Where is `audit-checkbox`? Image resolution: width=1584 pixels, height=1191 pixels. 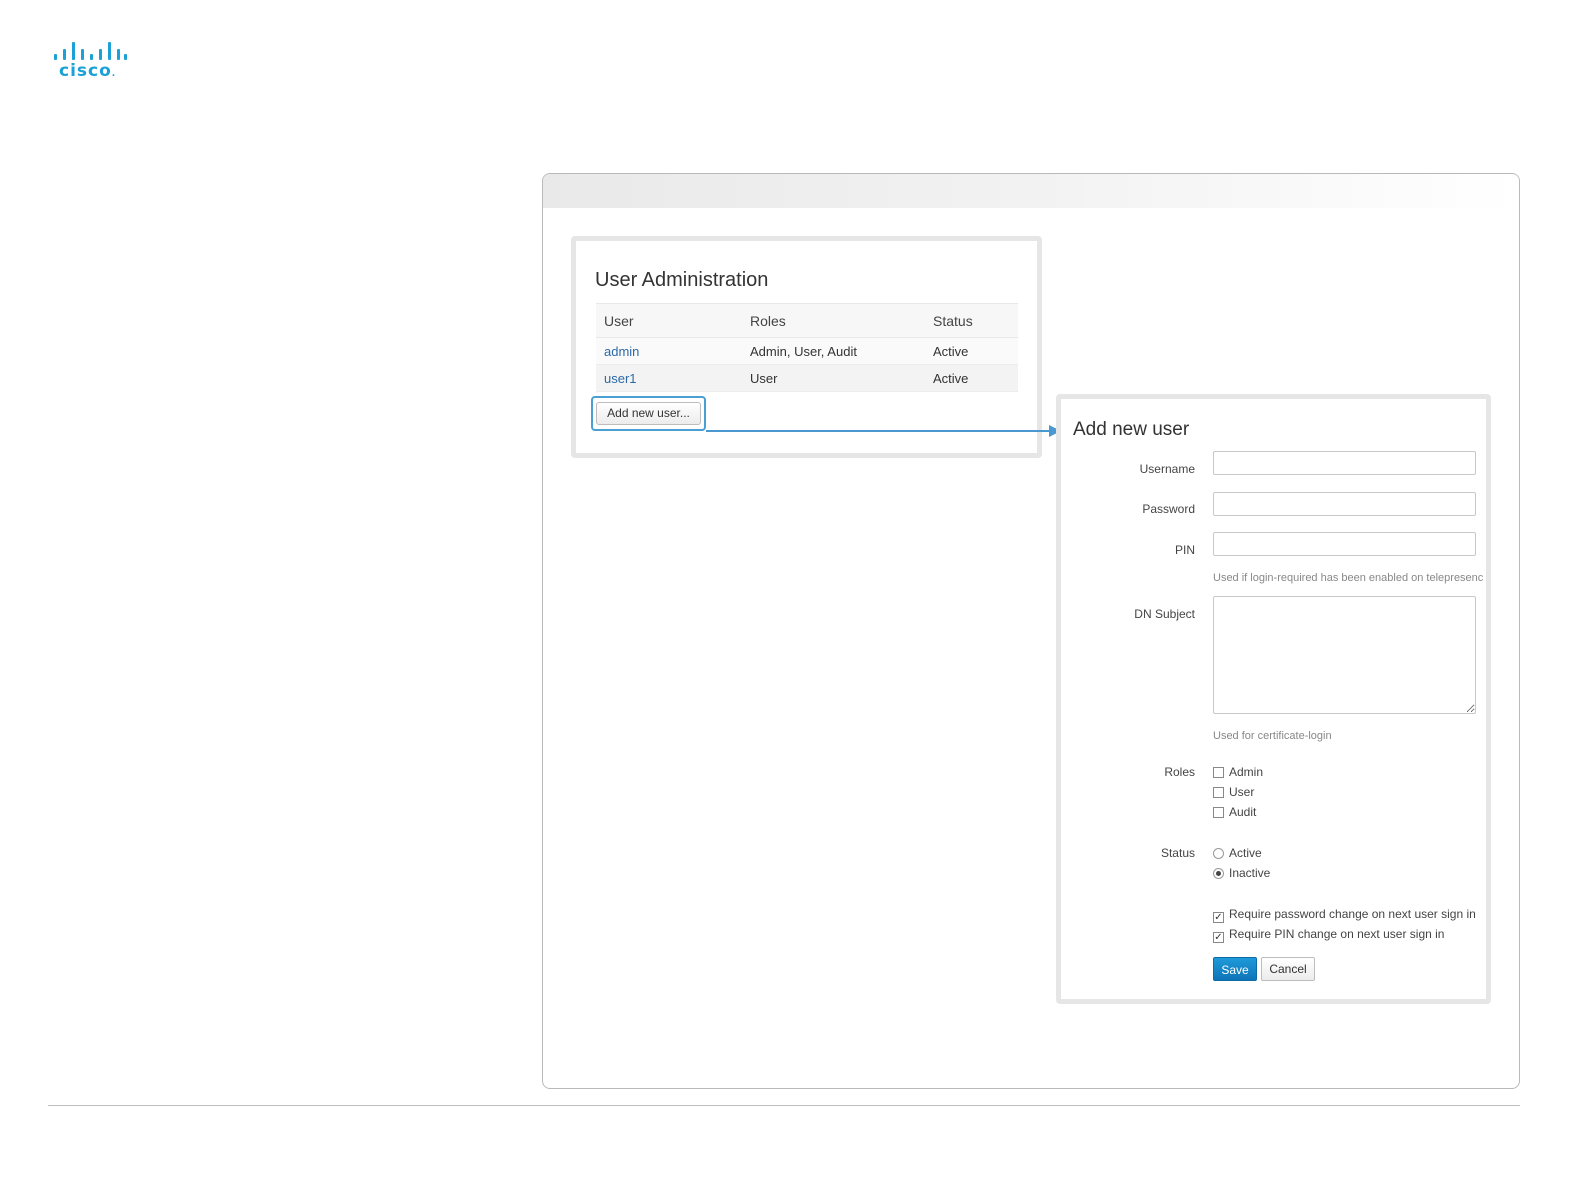
audit-checkbox is located at coordinates (1218, 812).